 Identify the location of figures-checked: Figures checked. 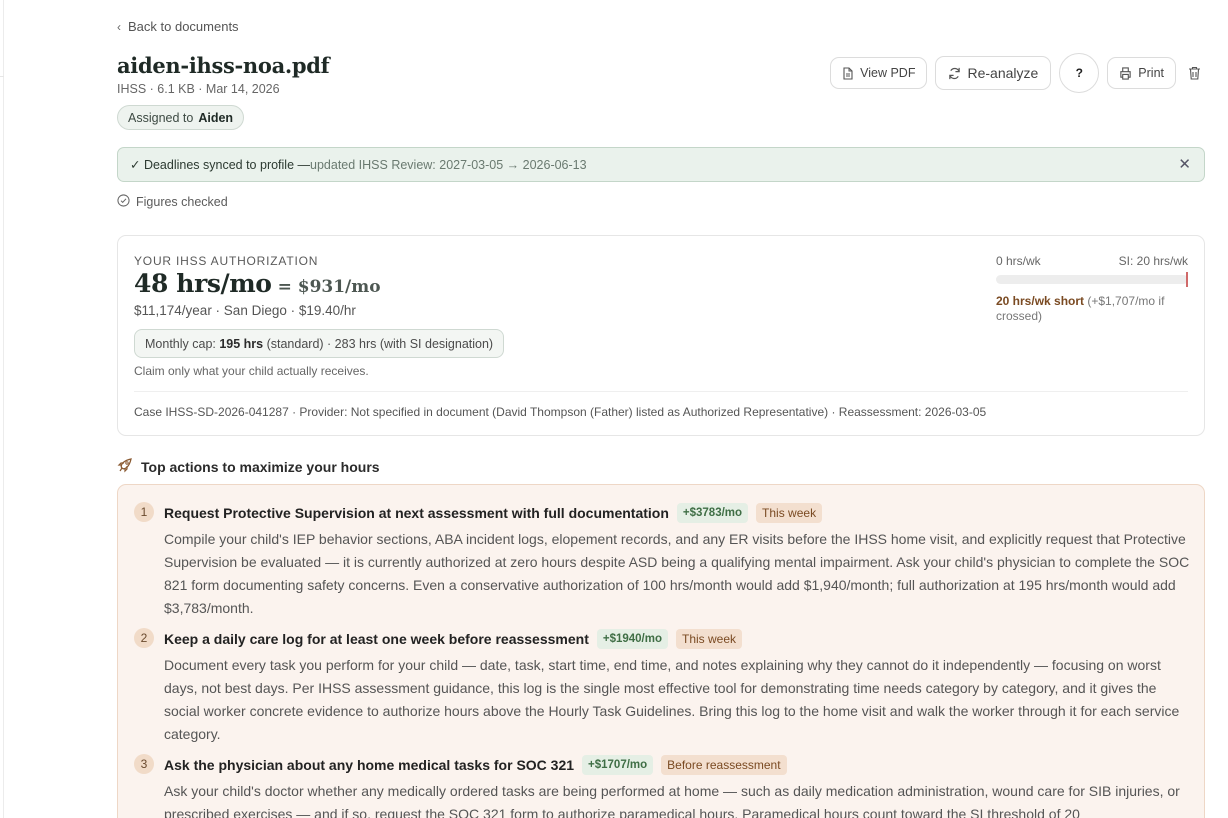
(172, 202).